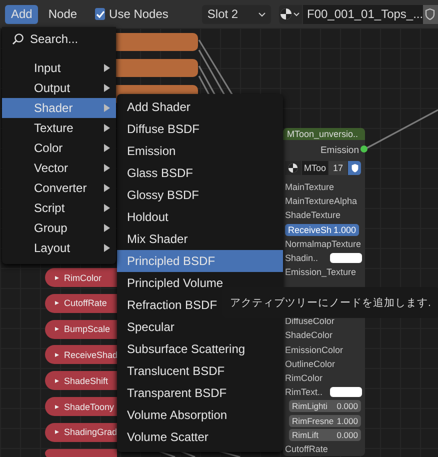 The height and width of the screenshot is (457, 438). Describe the element at coordinates (325, 434) in the screenshot. I see `value-field: RimLift 0.000` at that location.